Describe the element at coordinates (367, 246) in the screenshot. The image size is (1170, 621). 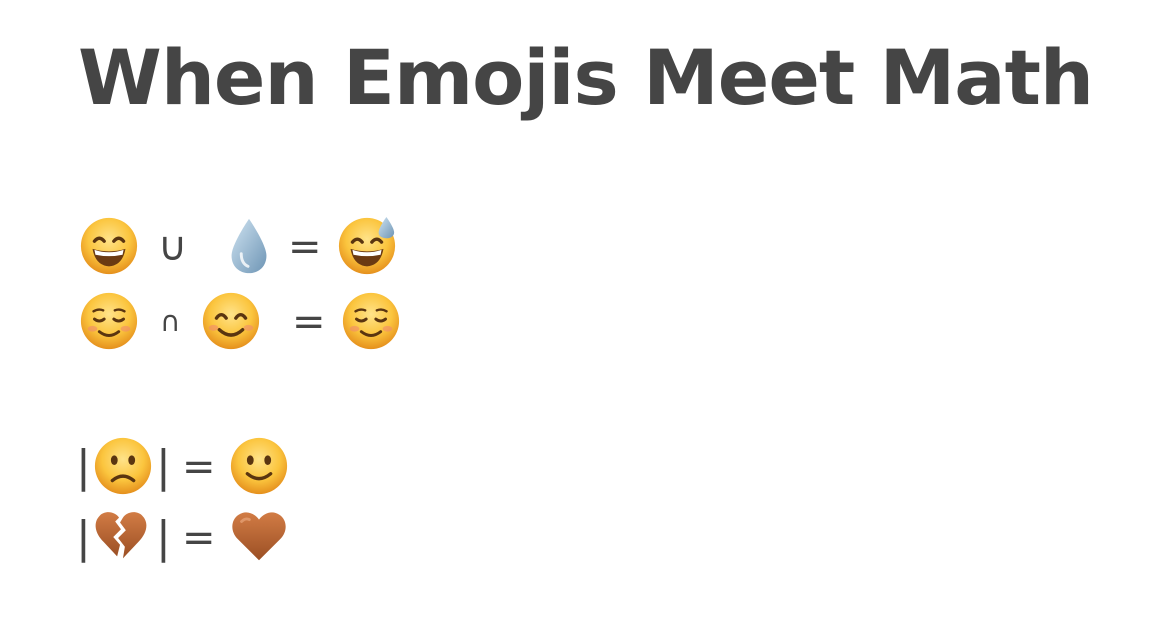
I see `grinning-face-with-sweat-icon` at that location.